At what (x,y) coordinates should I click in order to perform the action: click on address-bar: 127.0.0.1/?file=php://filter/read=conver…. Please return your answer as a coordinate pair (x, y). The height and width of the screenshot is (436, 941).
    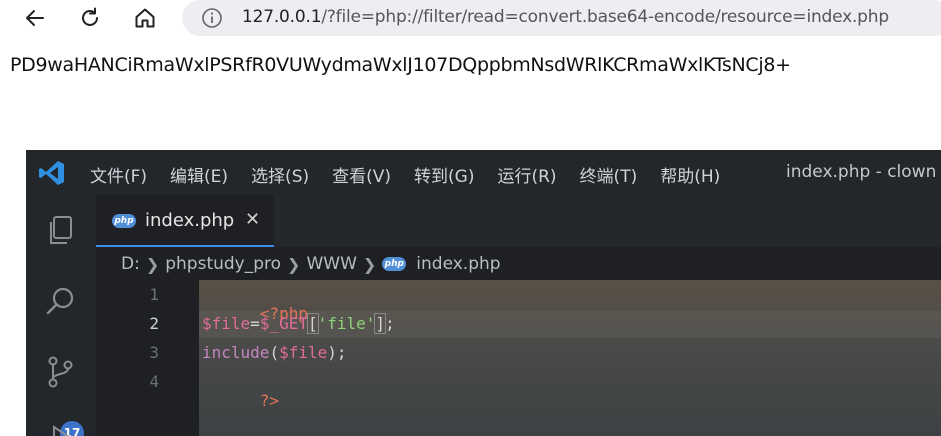
    Looking at the image, I should click on (561, 18).